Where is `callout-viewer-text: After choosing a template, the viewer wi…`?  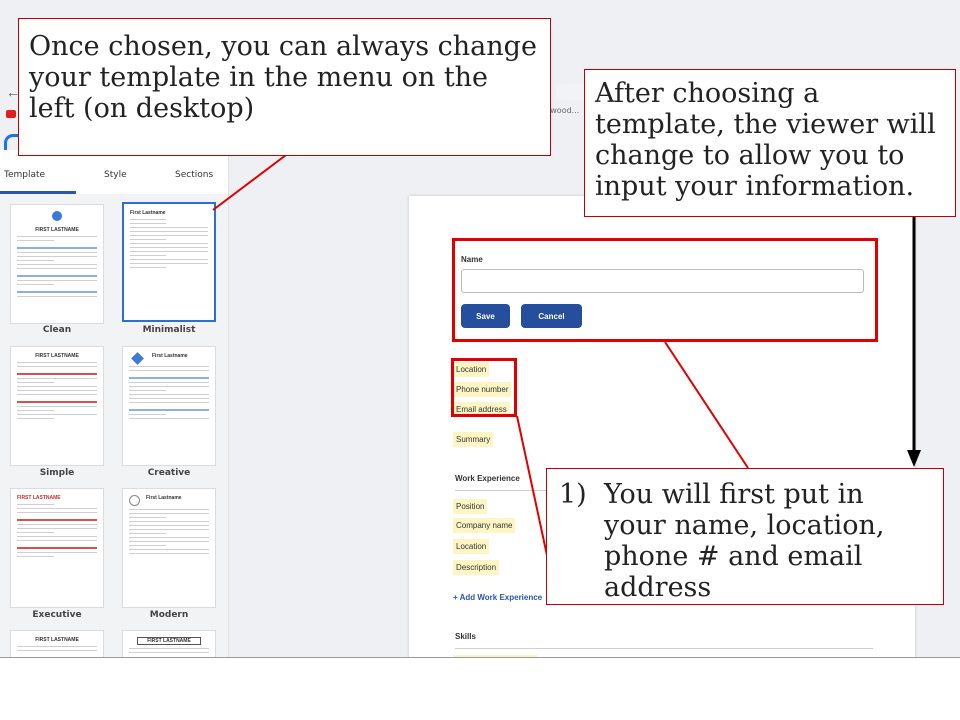
callout-viewer-text: After choosing a template, the viewer wi… is located at coordinates (765, 140).